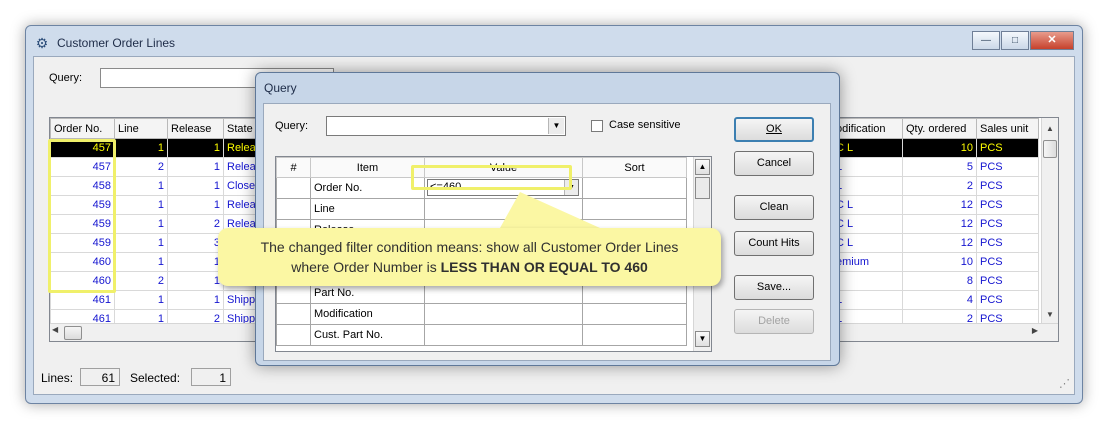  I want to click on table-row: L4PCS, so click(935, 300).